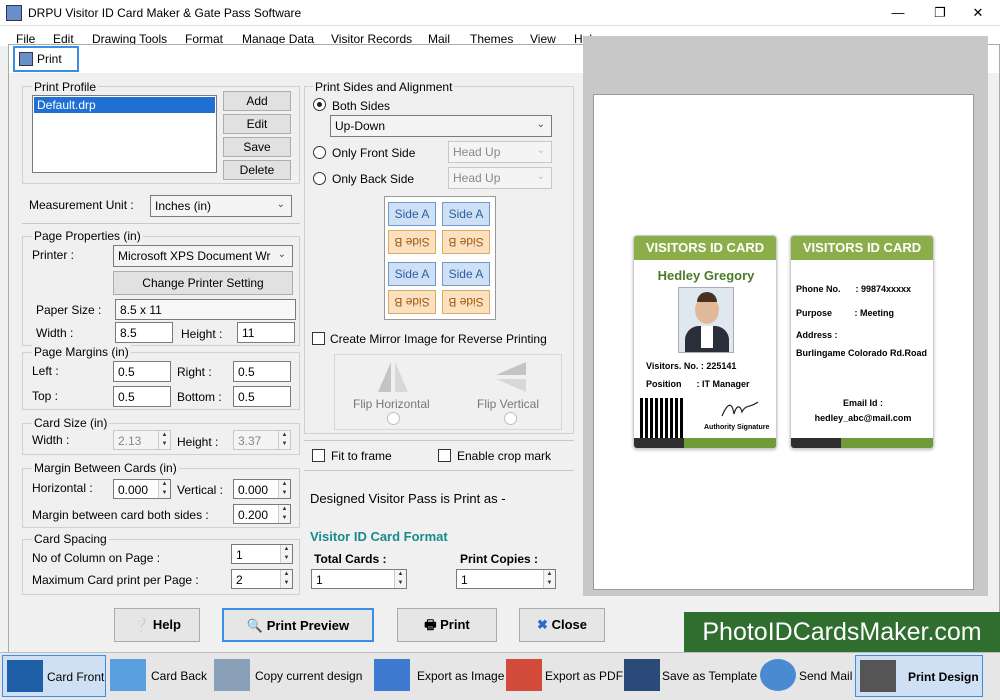 The image size is (1000, 700). What do you see at coordinates (862, 403) in the screenshot?
I see `email-label: Email Id :` at bounding box center [862, 403].